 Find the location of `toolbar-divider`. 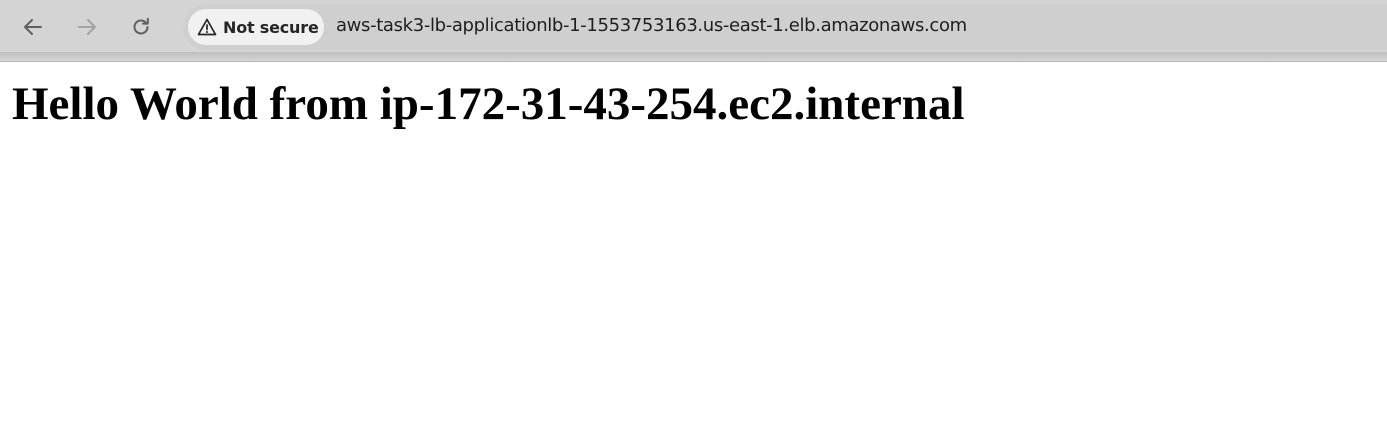

toolbar-divider is located at coordinates (693, 58).